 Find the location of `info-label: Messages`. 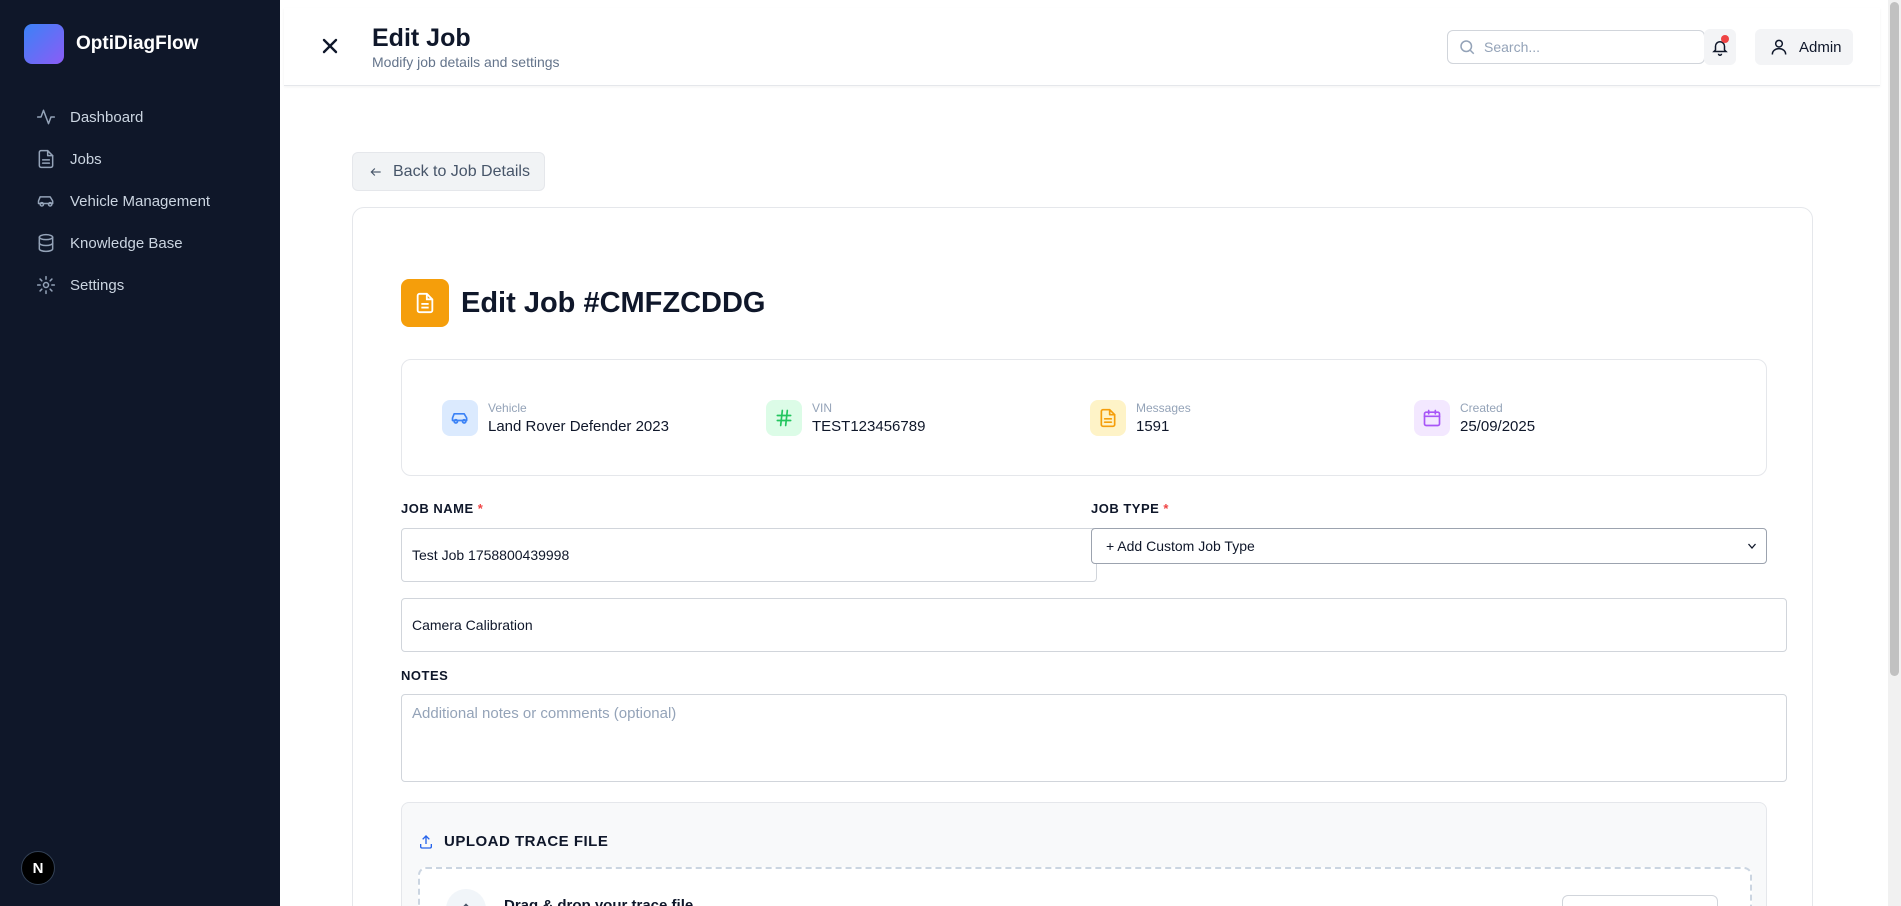

info-label: Messages is located at coordinates (1163, 408).